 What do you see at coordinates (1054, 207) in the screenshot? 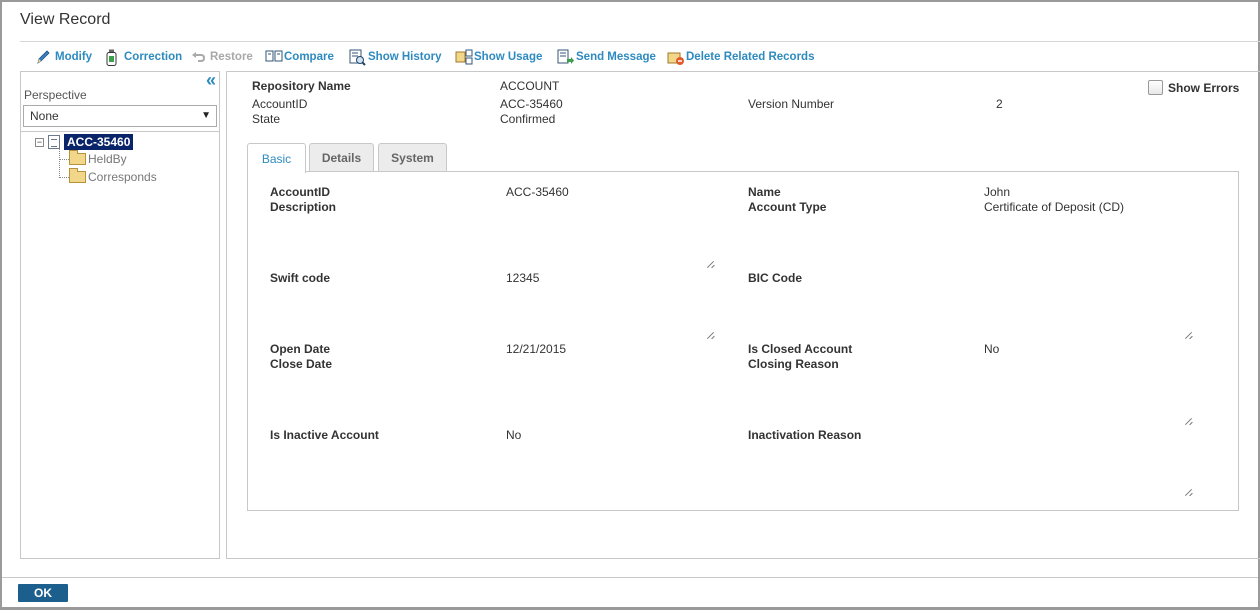
I see `account-type-value: Certificate of Deposit (CD)` at bounding box center [1054, 207].